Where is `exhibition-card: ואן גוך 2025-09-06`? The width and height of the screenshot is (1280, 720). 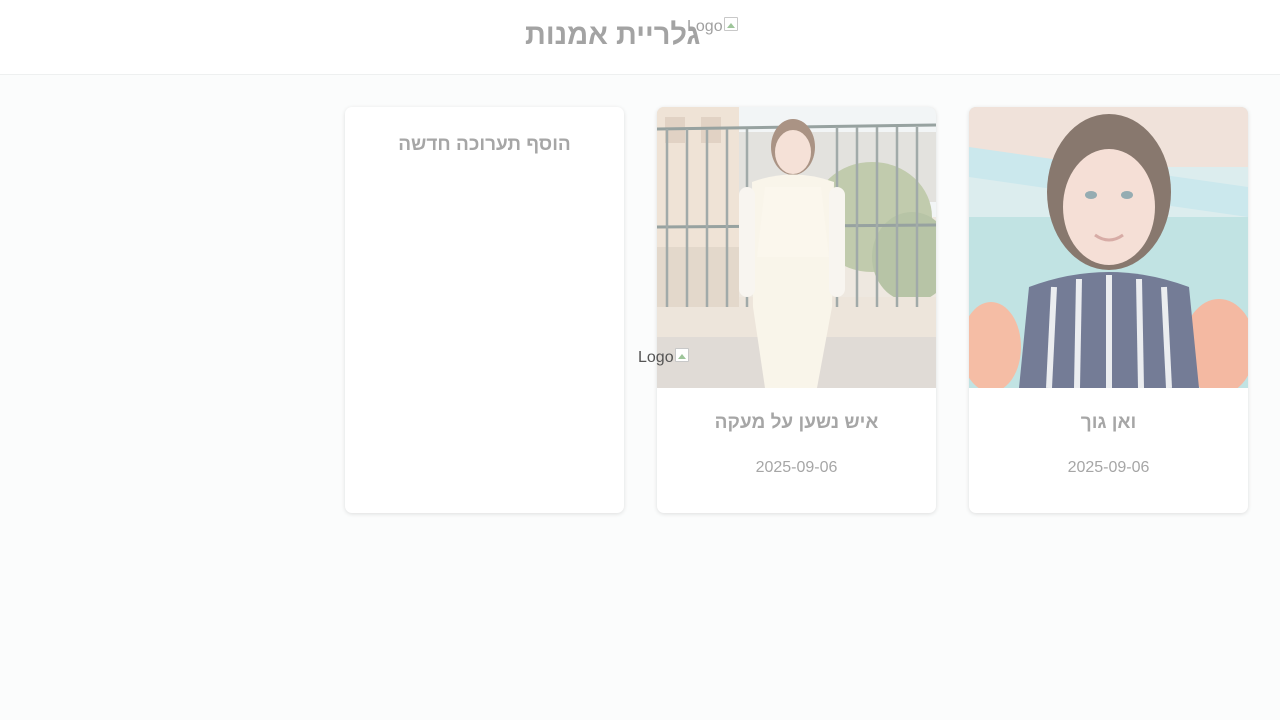 exhibition-card: ואן גוך 2025-09-06 is located at coordinates (1108, 310).